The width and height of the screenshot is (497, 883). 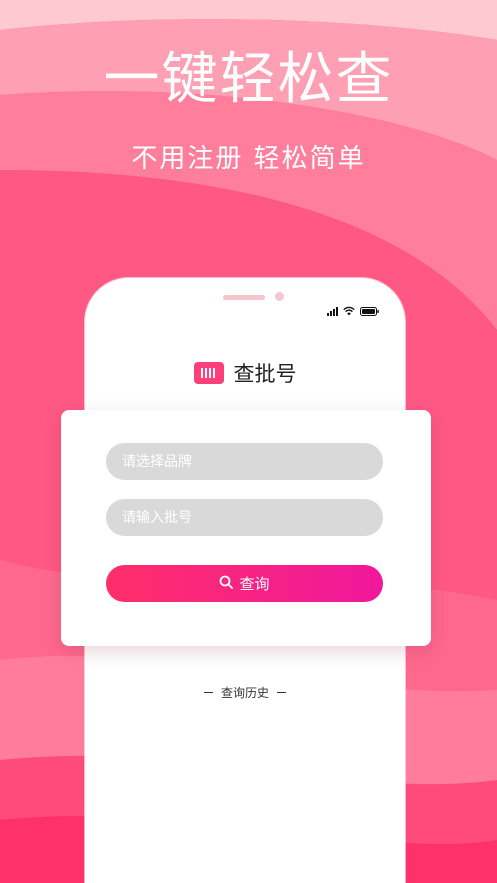 What do you see at coordinates (208, 373) in the screenshot?
I see `barcode-icon` at bounding box center [208, 373].